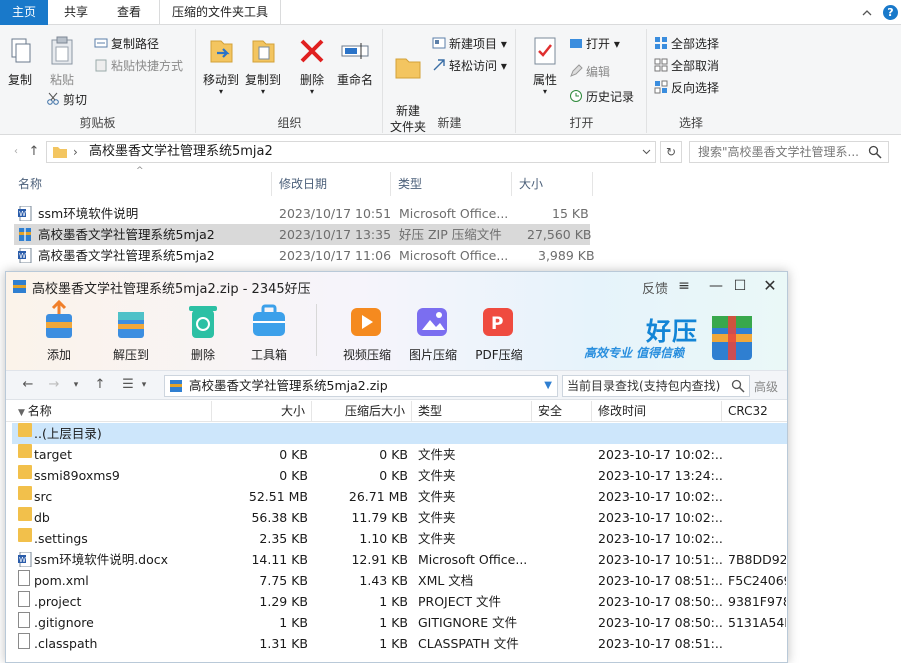 The image size is (901, 663). Describe the element at coordinates (757, 622) in the screenshot. I see `archive-row-crc: 5131A54F` at that location.